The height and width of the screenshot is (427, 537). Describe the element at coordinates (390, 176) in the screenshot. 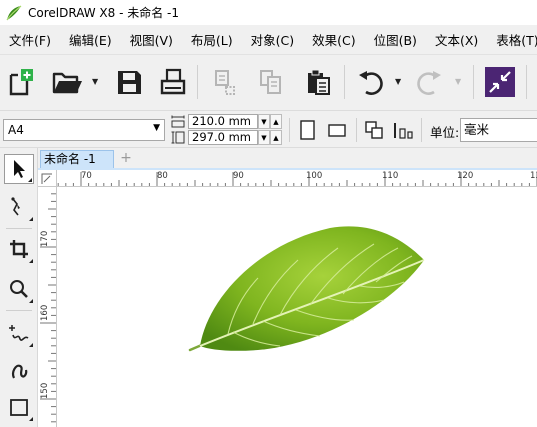

I see `ruler-label: 110` at that location.